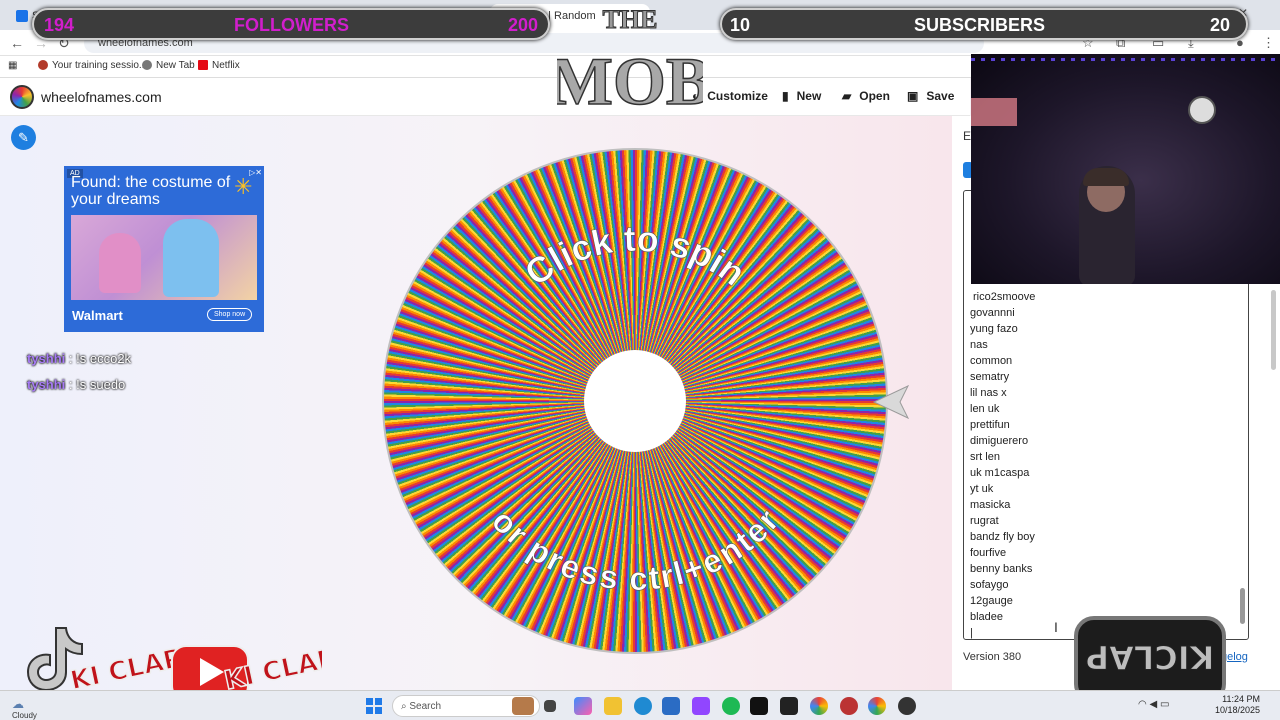  Describe the element at coordinates (992, 657) in the screenshot. I see `version-label: Version 380` at that location.